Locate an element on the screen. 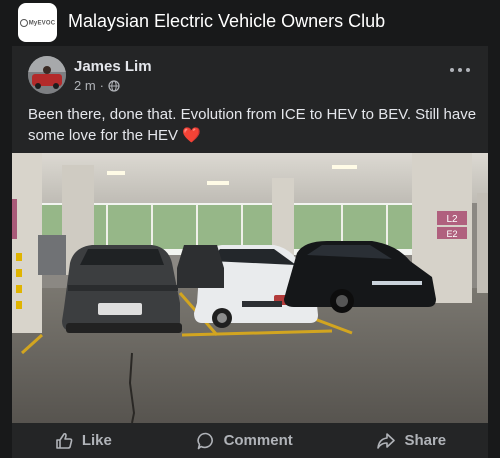  share-button: Share is located at coordinates (411, 441).